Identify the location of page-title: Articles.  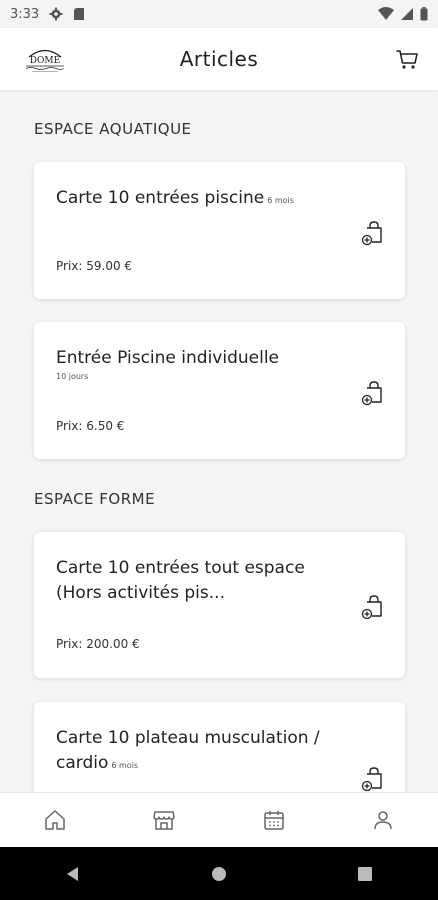
(219, 59).